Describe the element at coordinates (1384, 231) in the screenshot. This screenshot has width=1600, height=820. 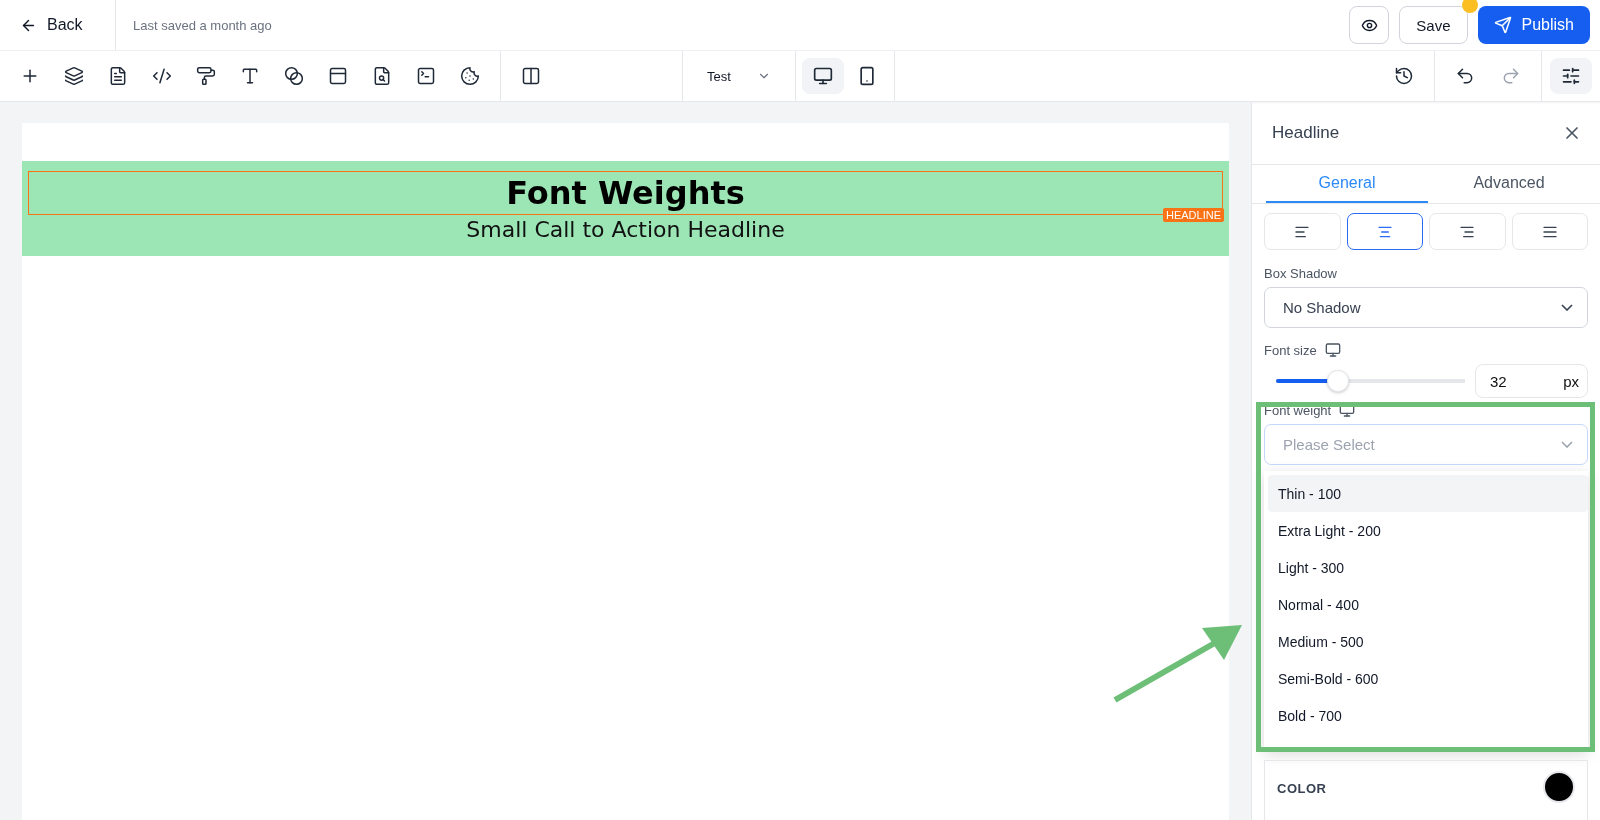
I see `align-button` at that location.